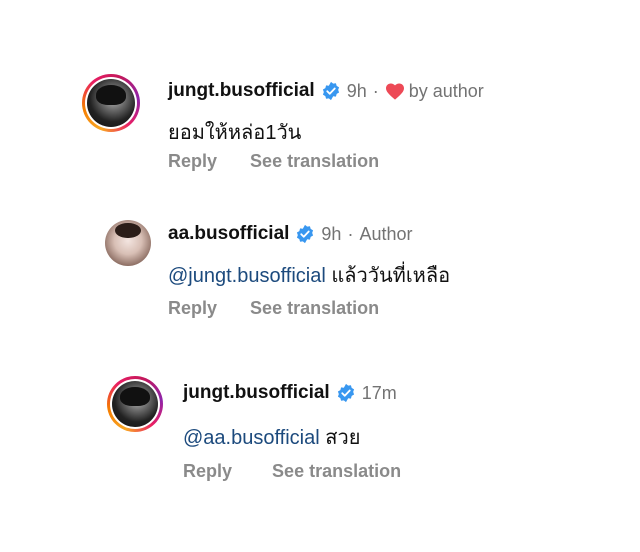 Image resolution: width=640 pixels, height=552 pixels. I want to click on author-label: Author, so click(386, 233).